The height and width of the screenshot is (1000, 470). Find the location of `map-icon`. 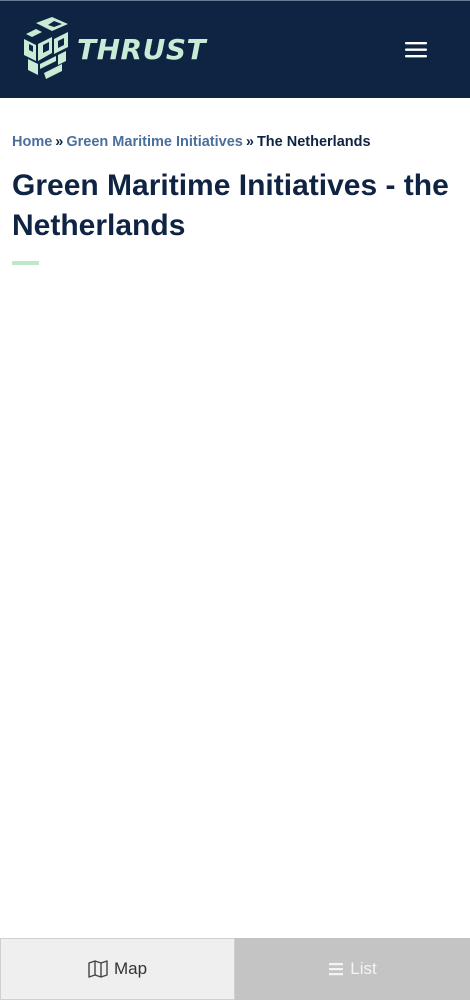

map-icon is located at coordinates (98, 969).